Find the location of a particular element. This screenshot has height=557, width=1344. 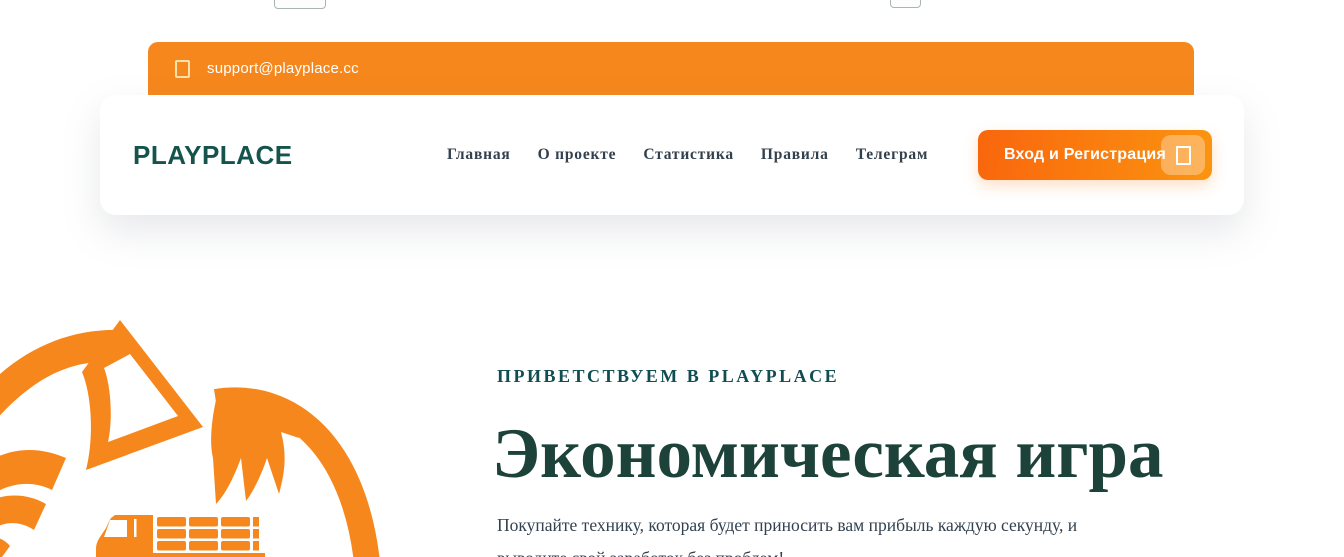

nav-item-rules: Правила is located at coordinates (795, 155).